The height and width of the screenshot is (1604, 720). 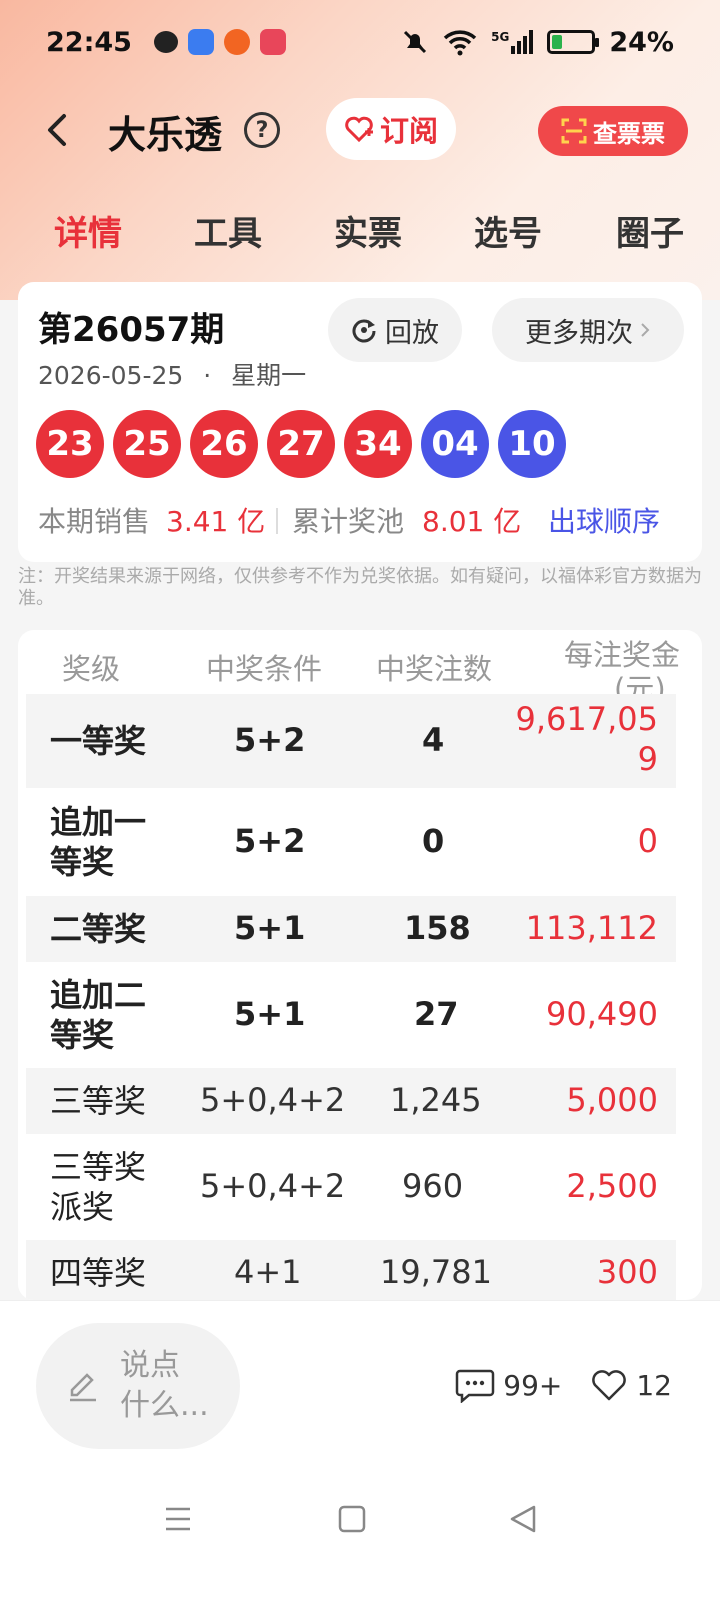 I want to click on replay-button: 回放, so click(x=395, y=330).